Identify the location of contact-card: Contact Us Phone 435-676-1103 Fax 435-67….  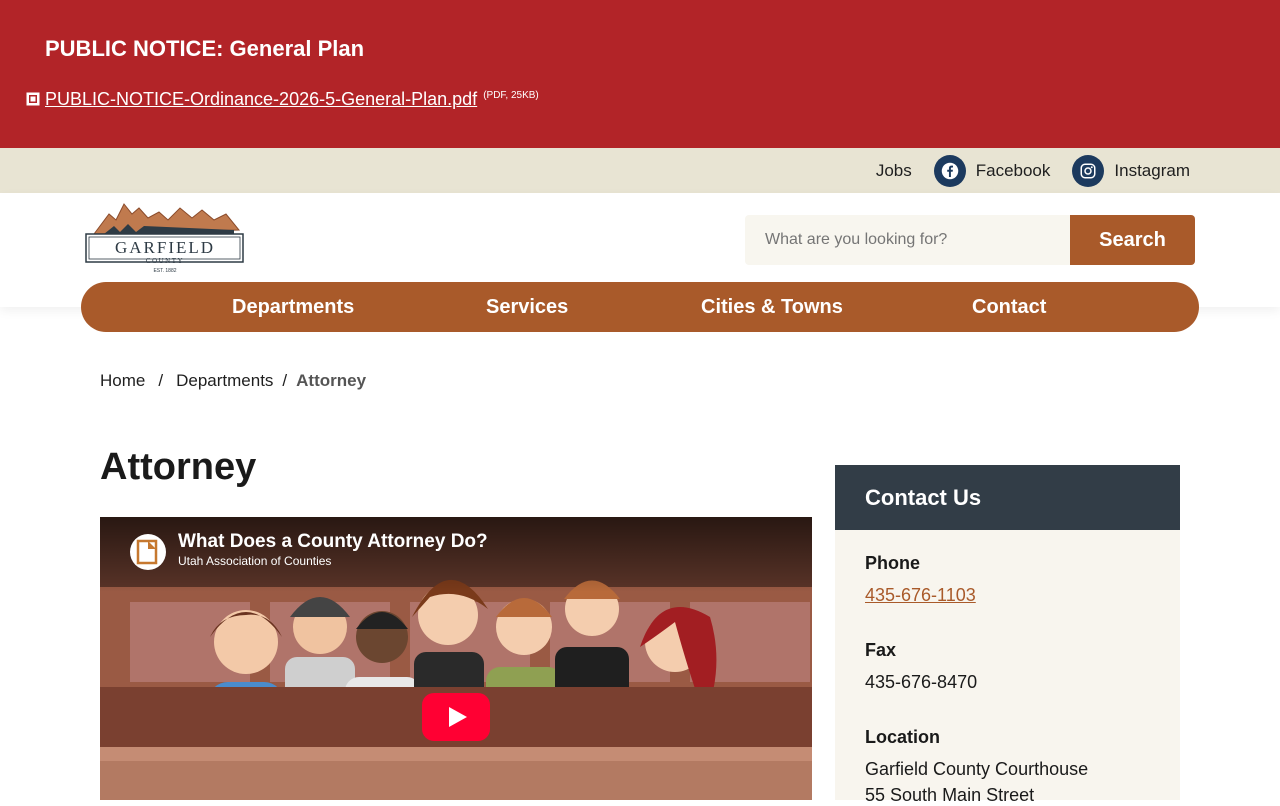
(1007, 635).